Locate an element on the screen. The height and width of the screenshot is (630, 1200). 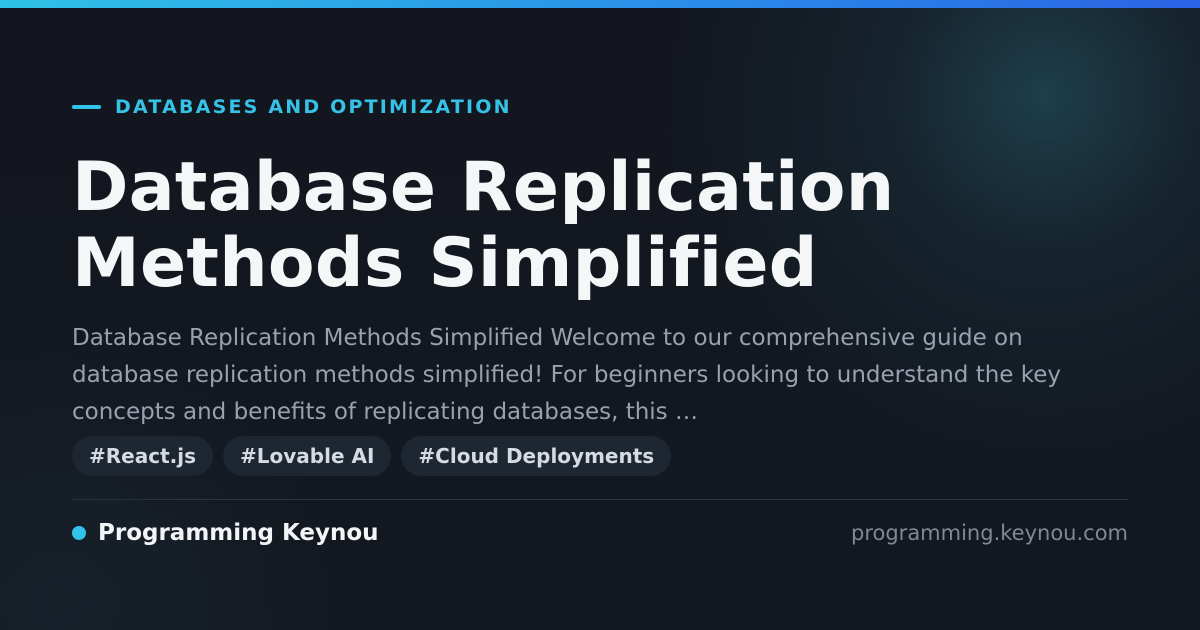
category-label: DATABASES AND OPTIMIZATION is located at coordinates (313, 107).